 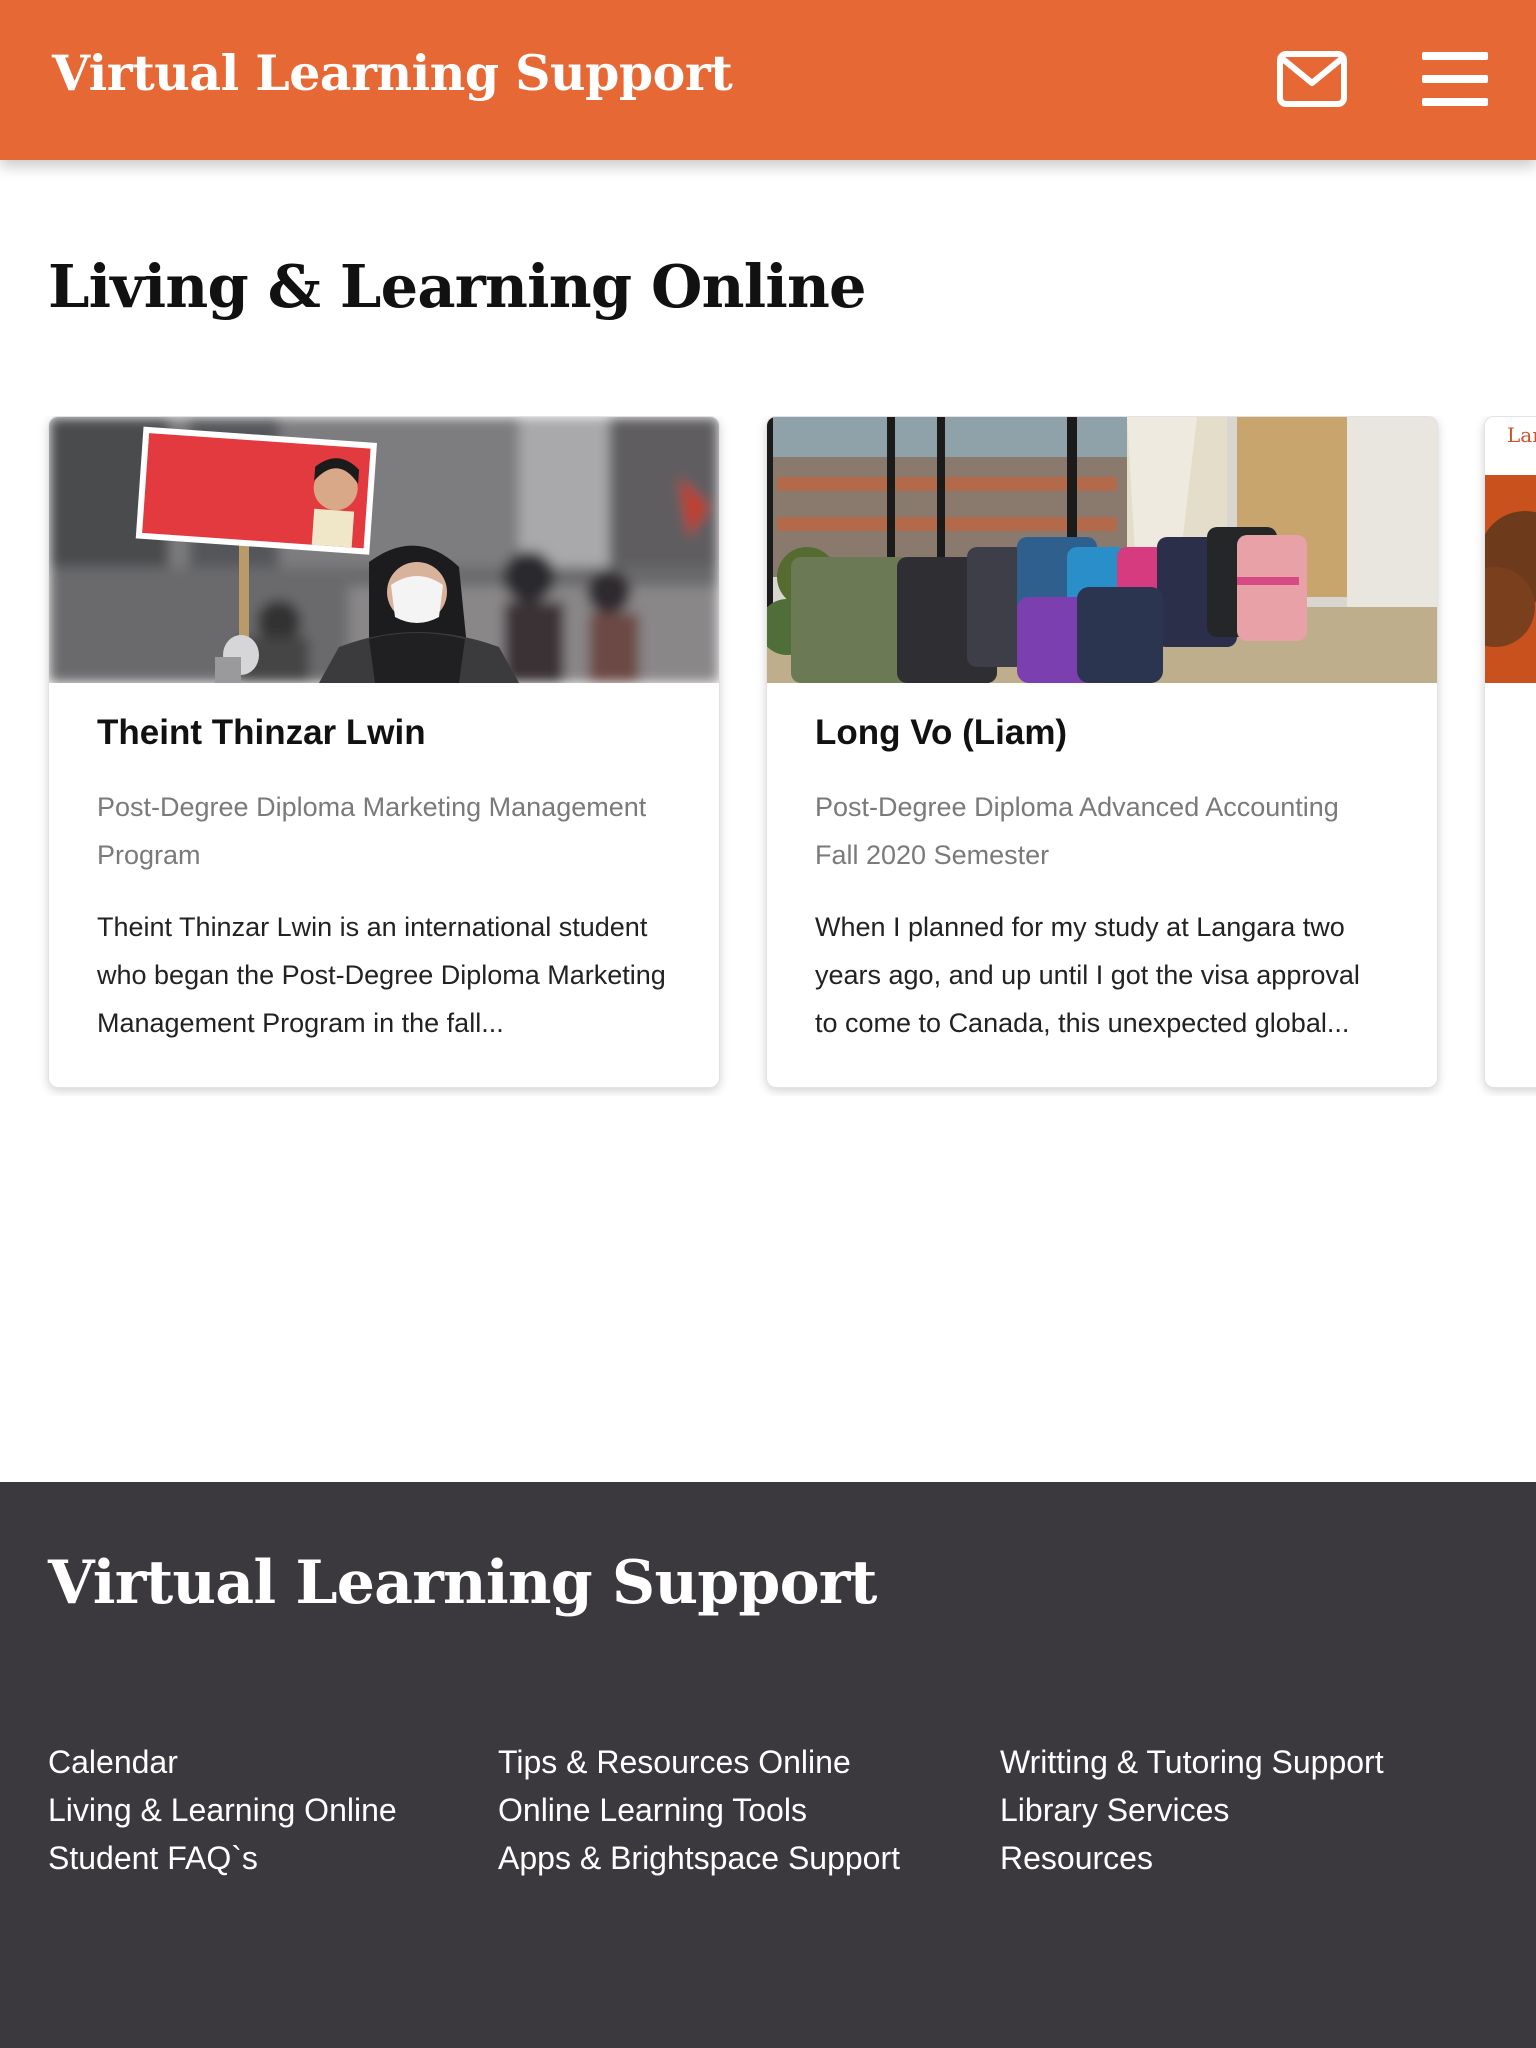 I want to click on footer-link-living-learning-online: Living & Learning Online, so click(x=222, y=1810).